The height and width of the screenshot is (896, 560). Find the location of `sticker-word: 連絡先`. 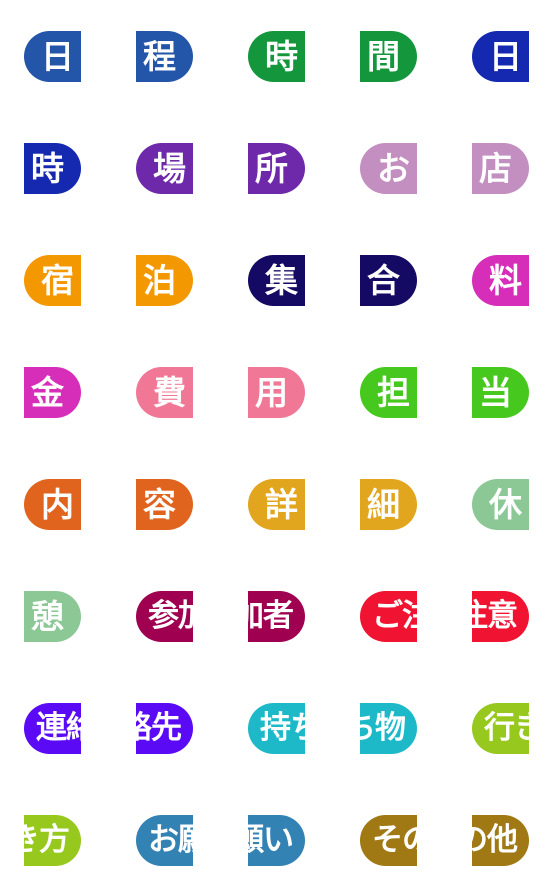

sticker-word: 連絡先 is located at coordinates (58, 728).